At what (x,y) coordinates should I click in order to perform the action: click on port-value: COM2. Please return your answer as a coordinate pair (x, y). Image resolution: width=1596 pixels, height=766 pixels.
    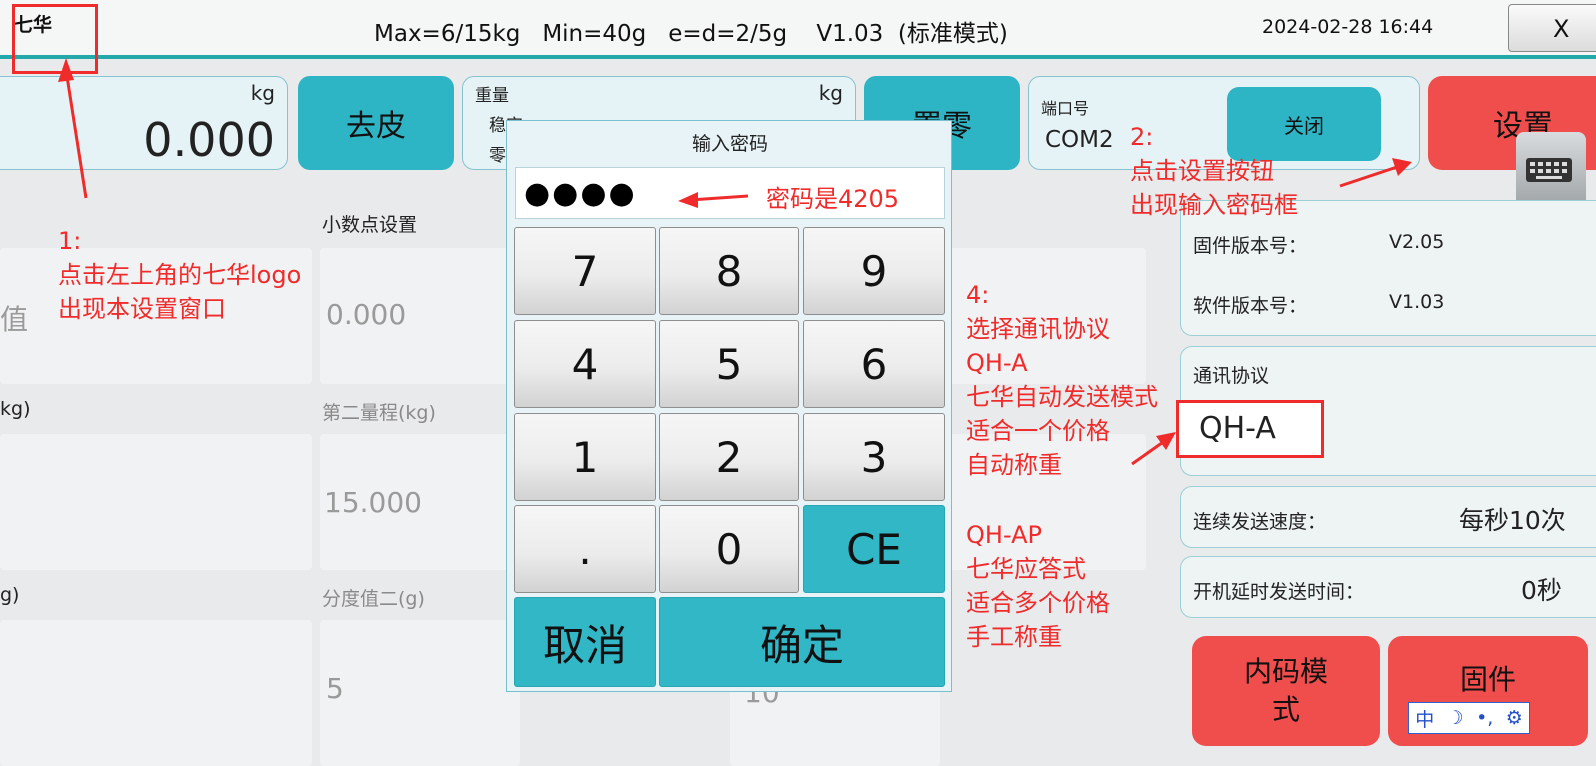
    Looking at the image, I should click on (1079, 140).